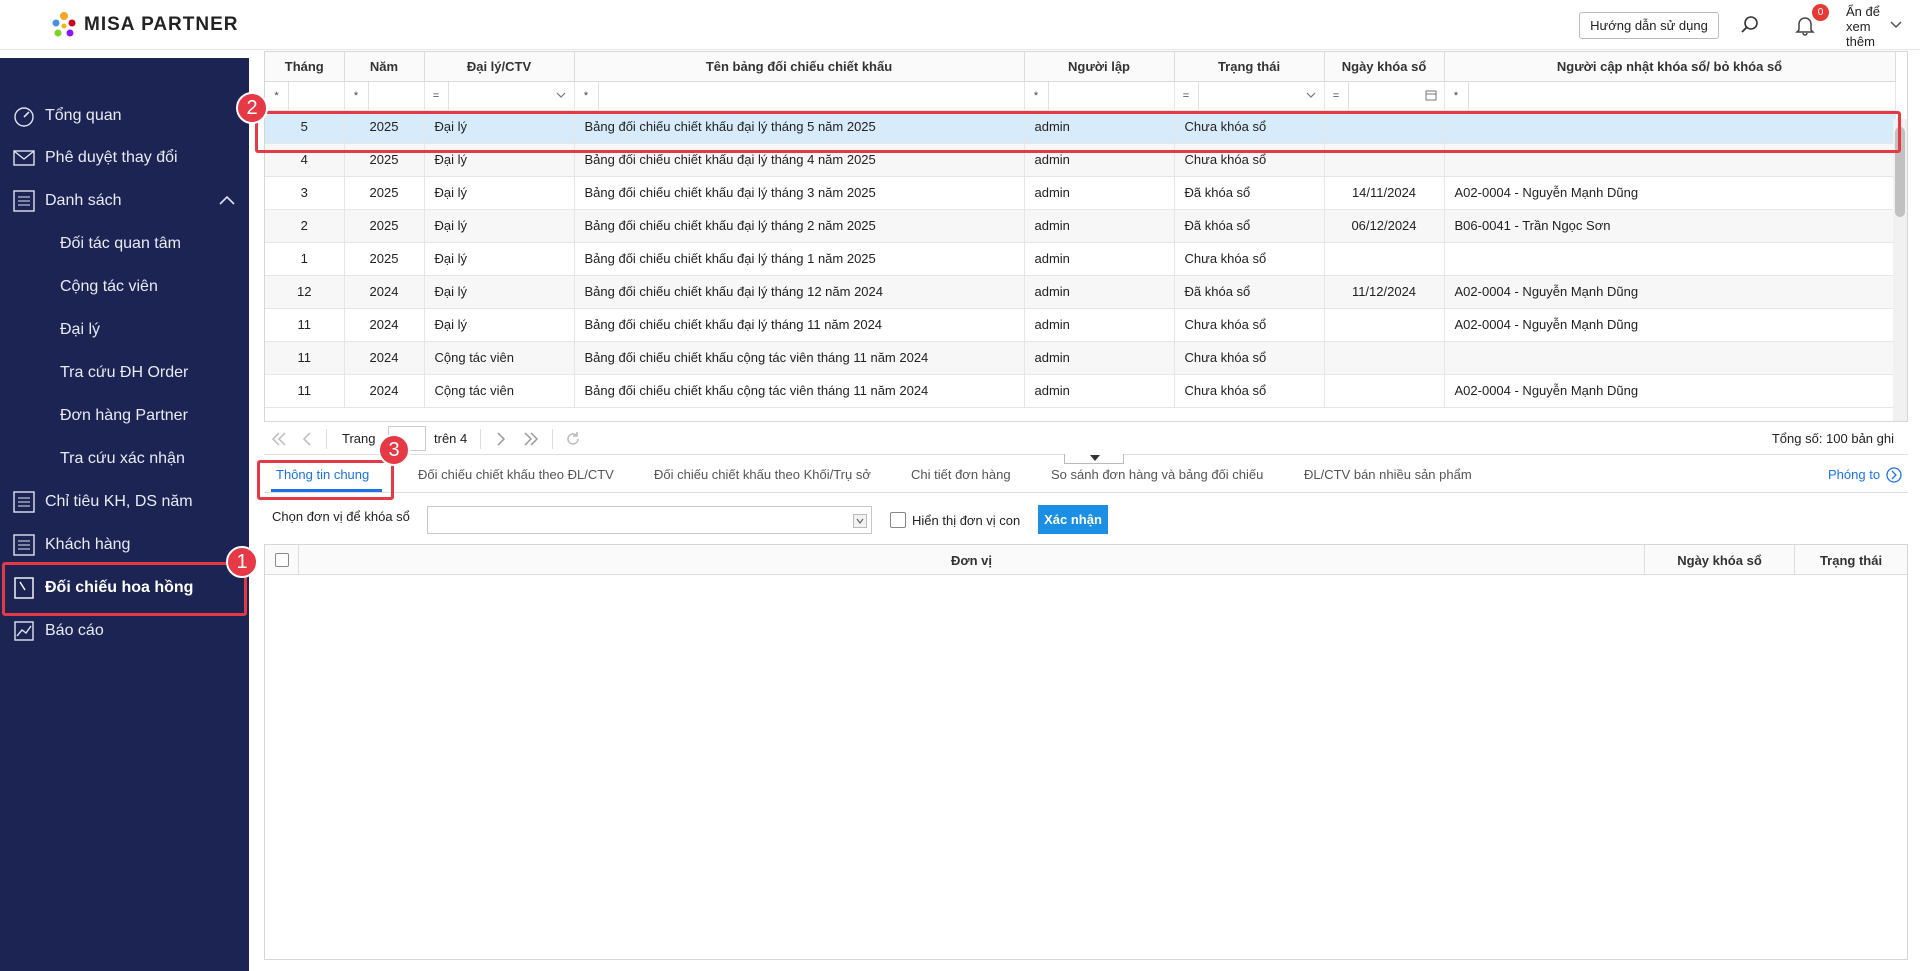 The width and height of the screenshot is (1920, 971). Describe the element at coordinates (649, 520) in the screenshot. I see `unit-select-dropdown` at that location.